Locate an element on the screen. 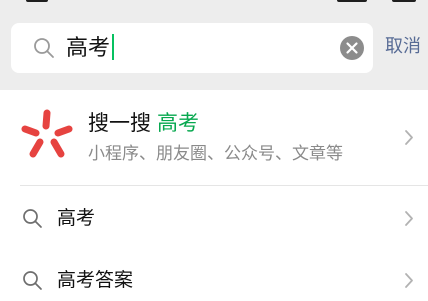  battery-icon is located at coordinates (404, 1).